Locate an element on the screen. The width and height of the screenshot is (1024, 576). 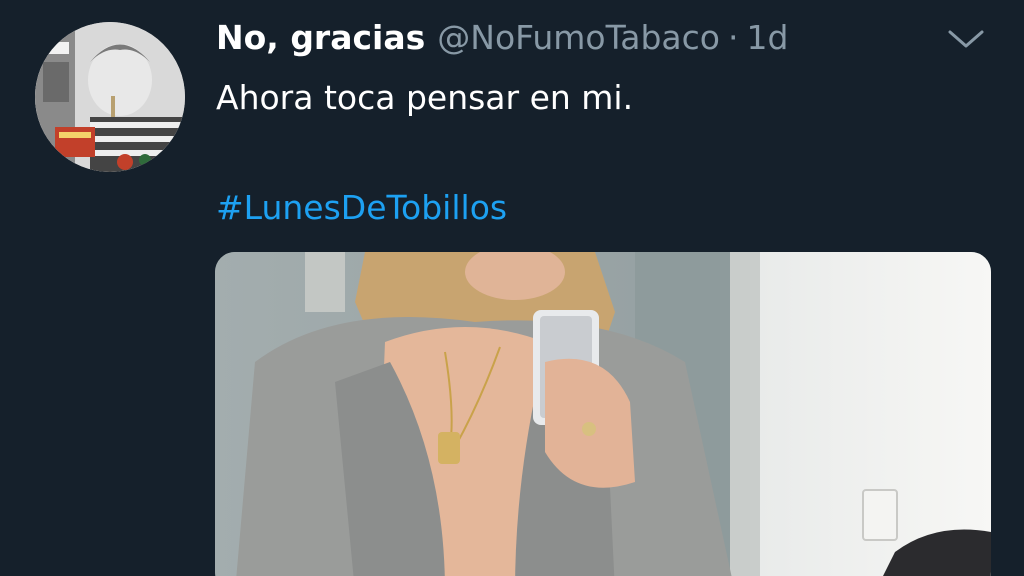
tweet-header: No, gracias @NoFumoTabaco · 1d is located at coordinates (502, 40).